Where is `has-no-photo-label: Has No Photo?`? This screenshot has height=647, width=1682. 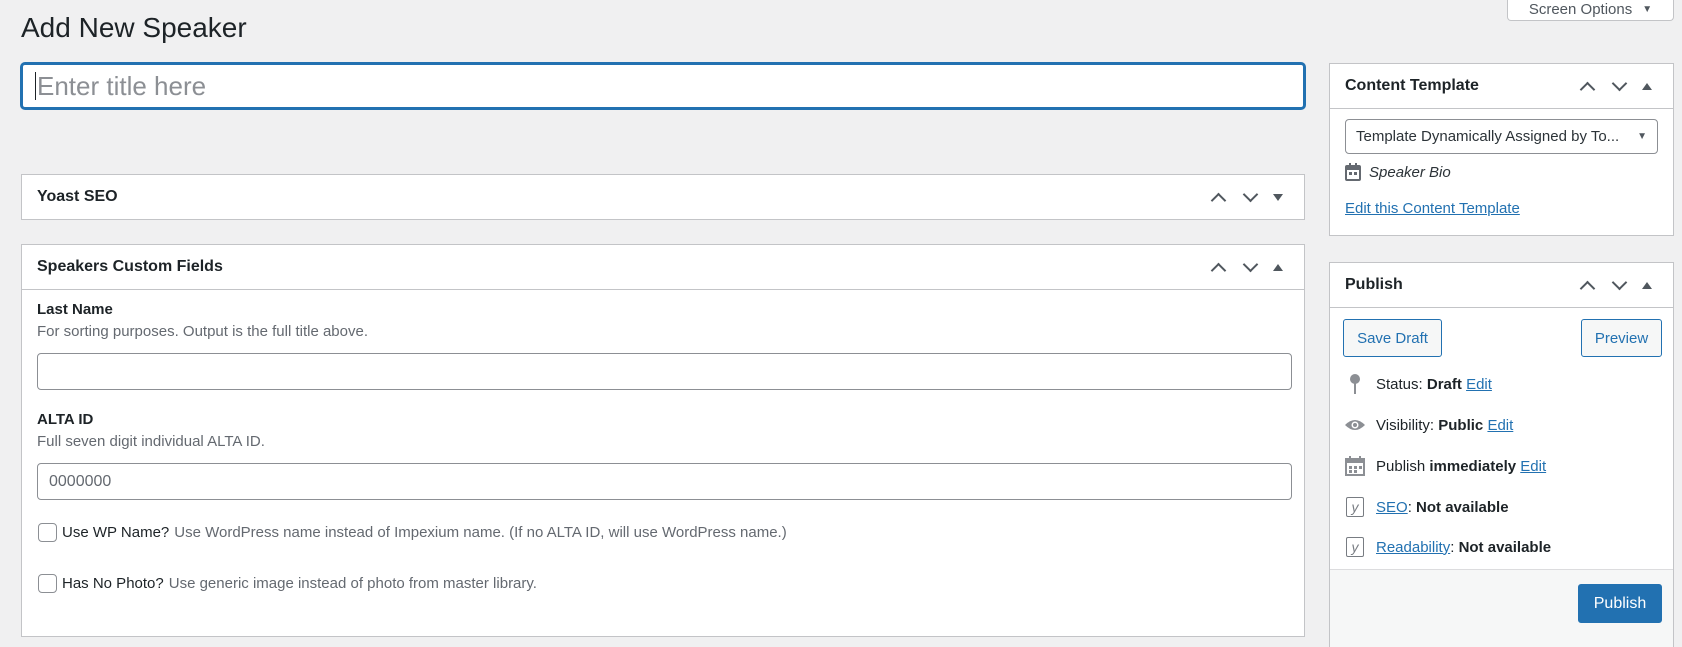 has-no-photo-label: Has No Photo? is located at coordinates (113, 583).